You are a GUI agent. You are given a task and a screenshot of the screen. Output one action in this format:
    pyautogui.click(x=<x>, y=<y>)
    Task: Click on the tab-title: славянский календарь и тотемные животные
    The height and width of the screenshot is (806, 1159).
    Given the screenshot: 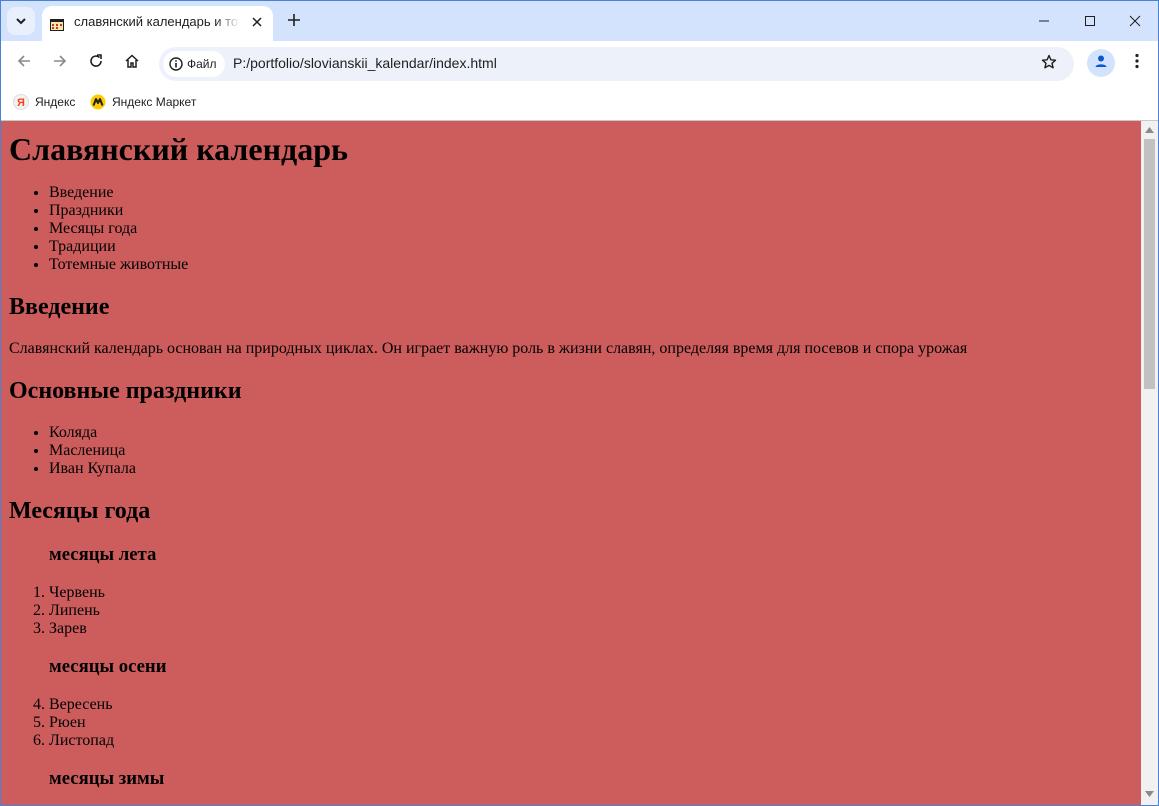 What is the action you would take?
    pyautogui.click(x=157, y=21)
    